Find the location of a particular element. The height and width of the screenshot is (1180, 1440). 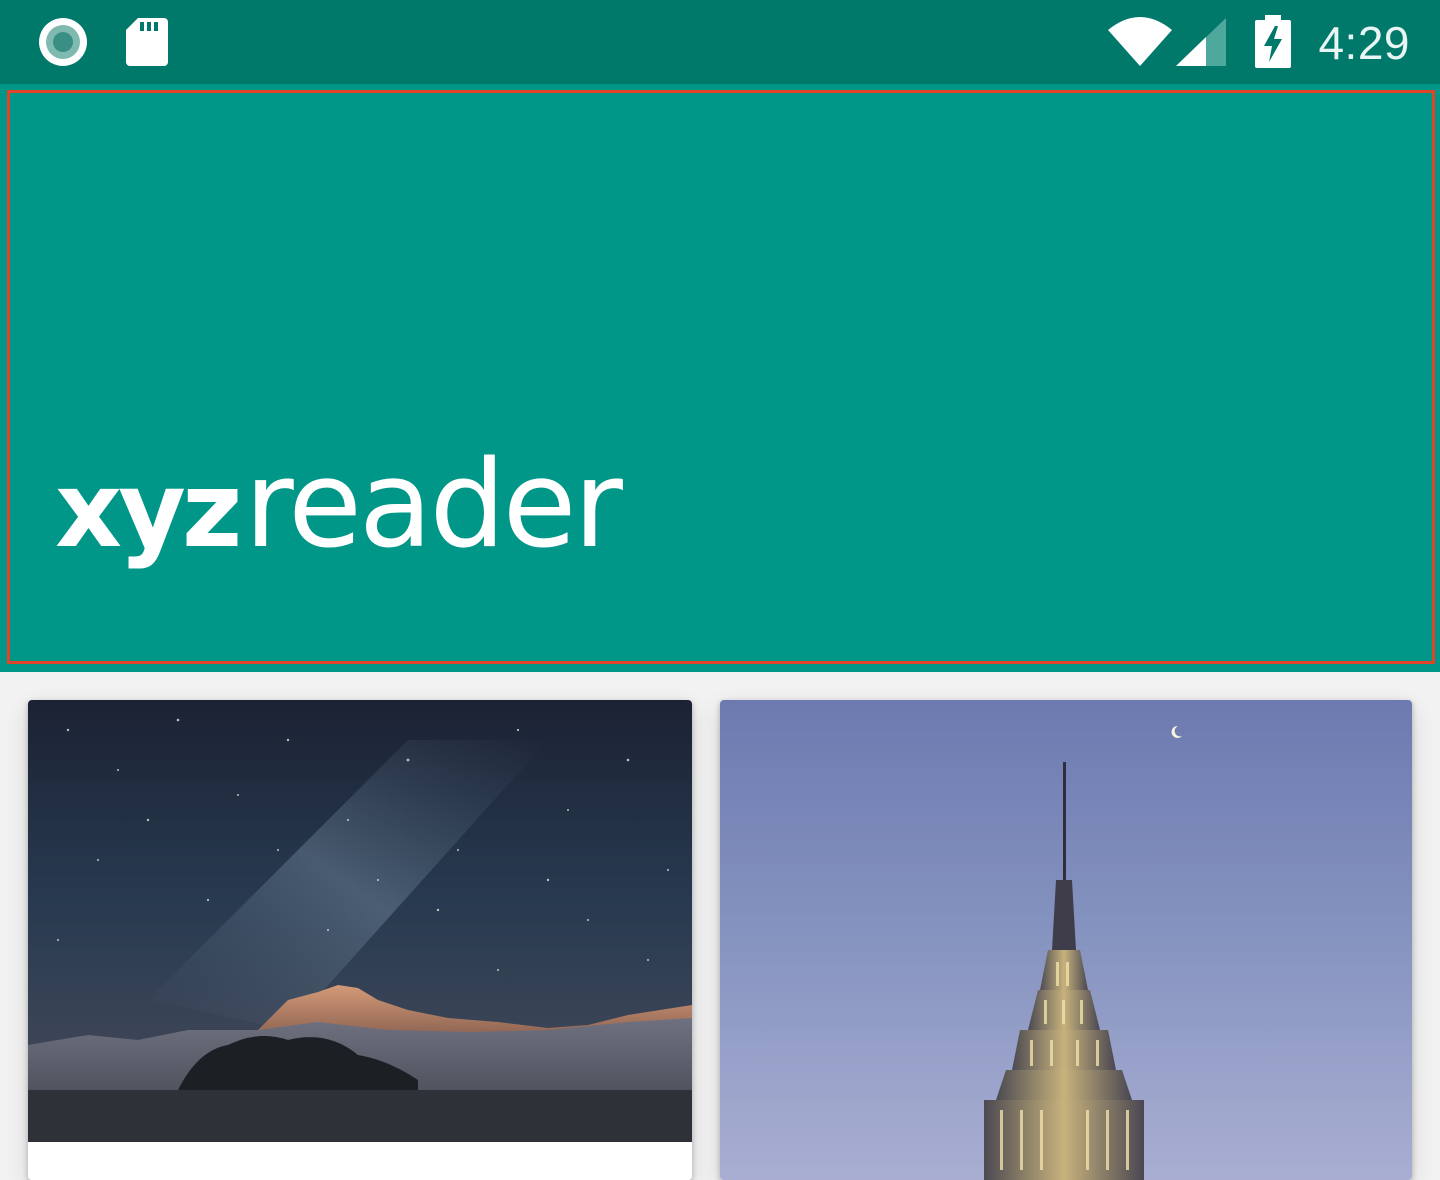

status-bar: 4:29 is located at coordinates (720, 42).